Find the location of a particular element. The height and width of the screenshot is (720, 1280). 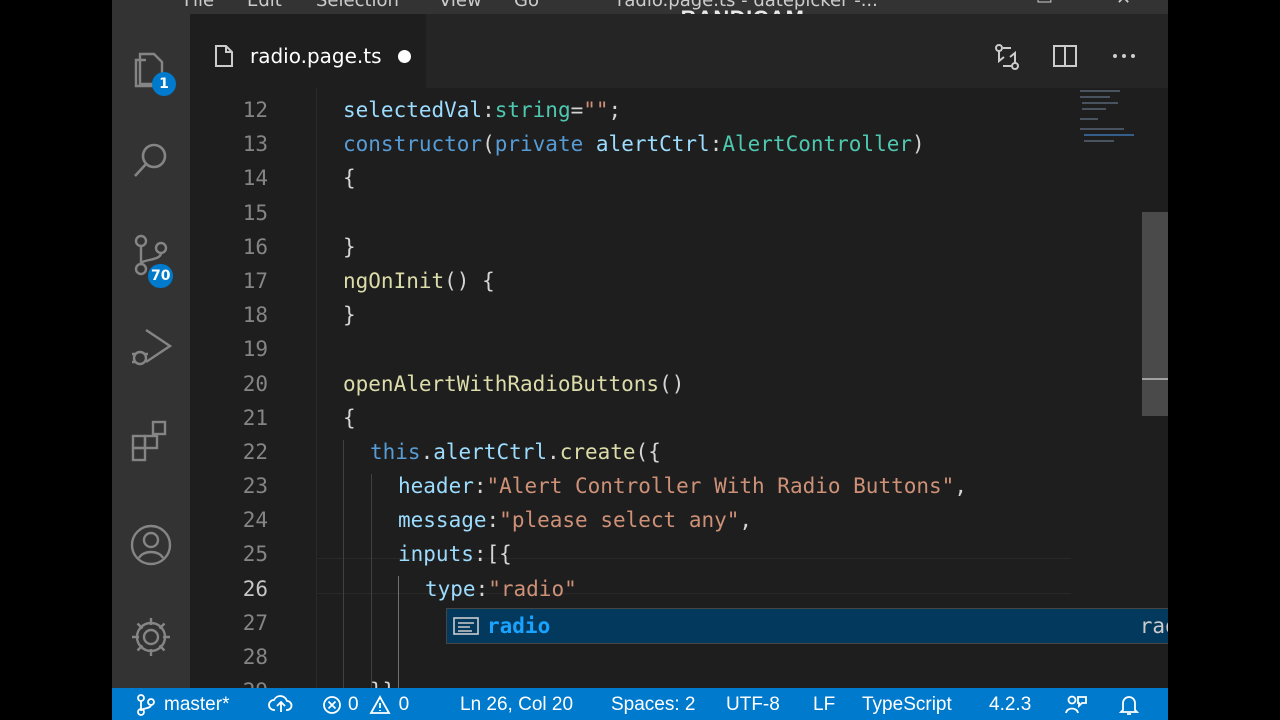

split-editor-icon is located at coordinates (1065, 56).